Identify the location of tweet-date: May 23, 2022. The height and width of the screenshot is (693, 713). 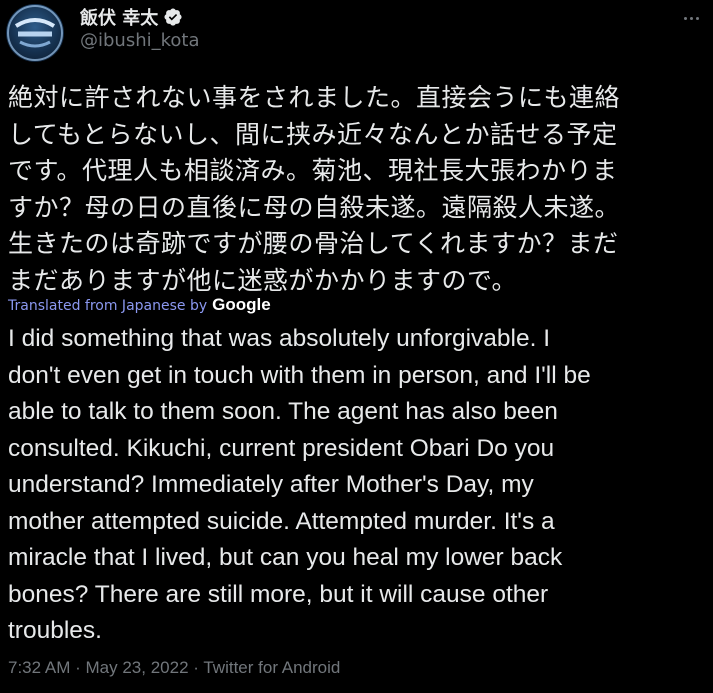
(137, 667).